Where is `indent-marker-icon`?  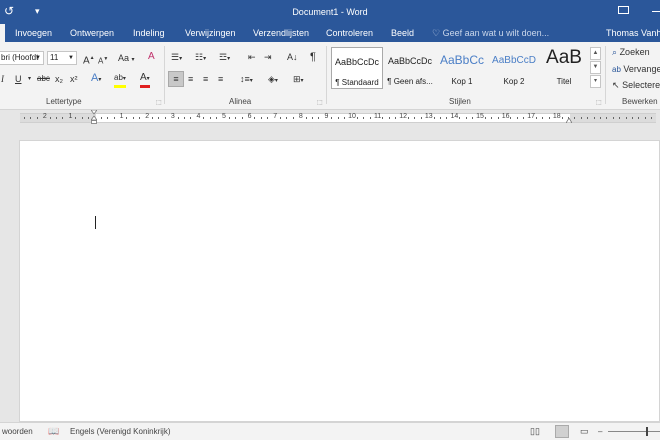 indent-marker-icon is located at coordinates (94, 117).